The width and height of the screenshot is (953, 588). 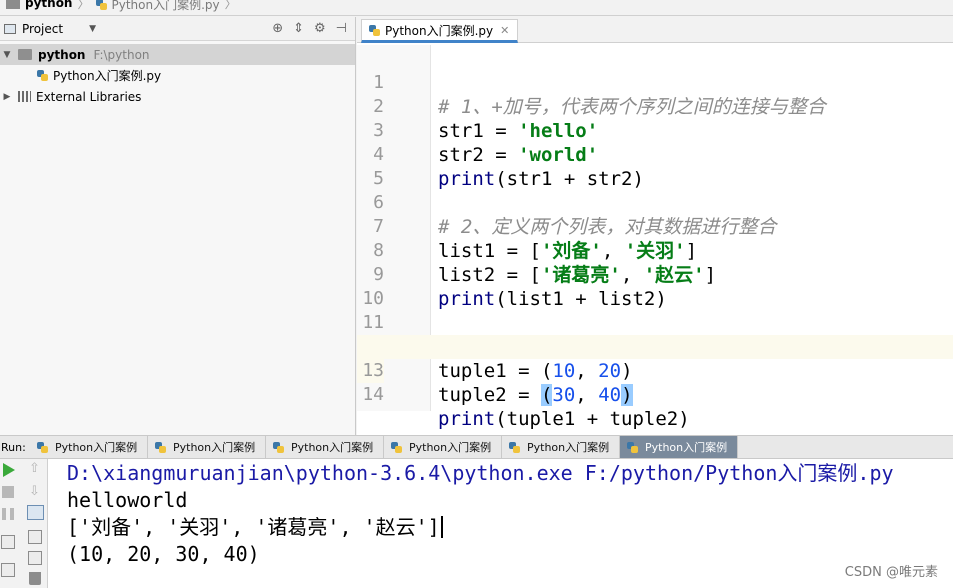 I want to click on library-icon, so click(x=24, y=96).